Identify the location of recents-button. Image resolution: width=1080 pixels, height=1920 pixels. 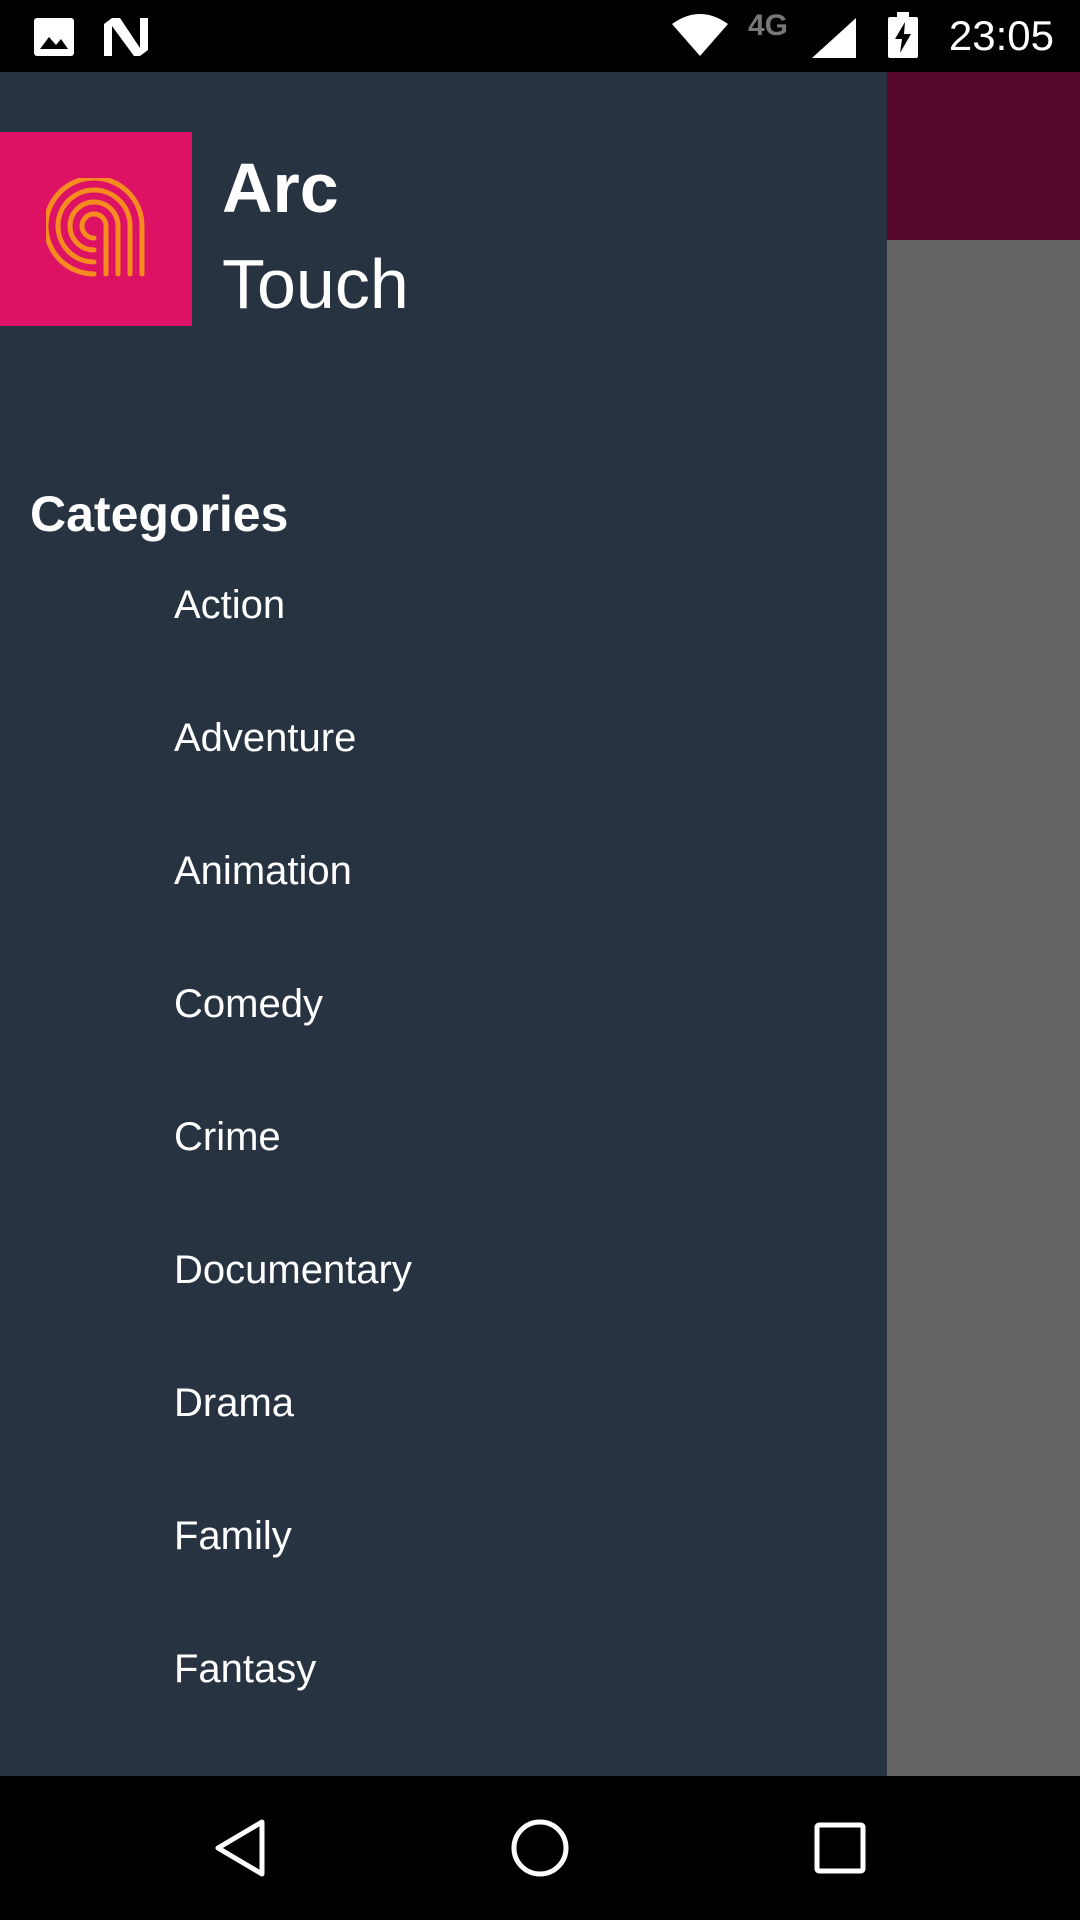
(840, 1848).